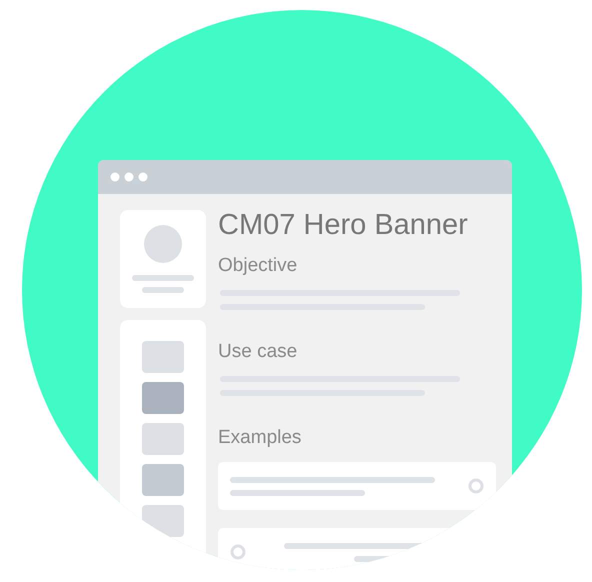  Describe the element at coordinates (129, 177) in the screenshot. I see `window-dots-icon` at that location.